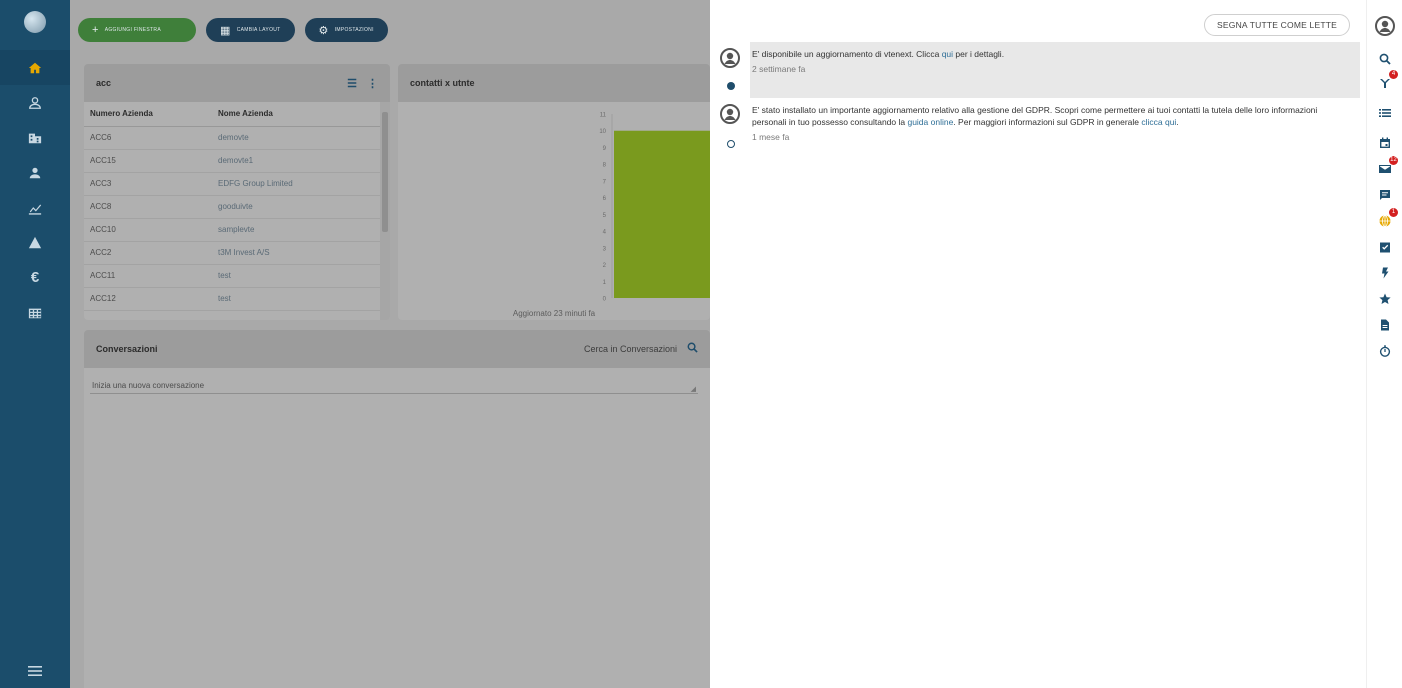 This screenshot has width=1402, height=688. I want to click on tasks-icon, so click(1385, 247).